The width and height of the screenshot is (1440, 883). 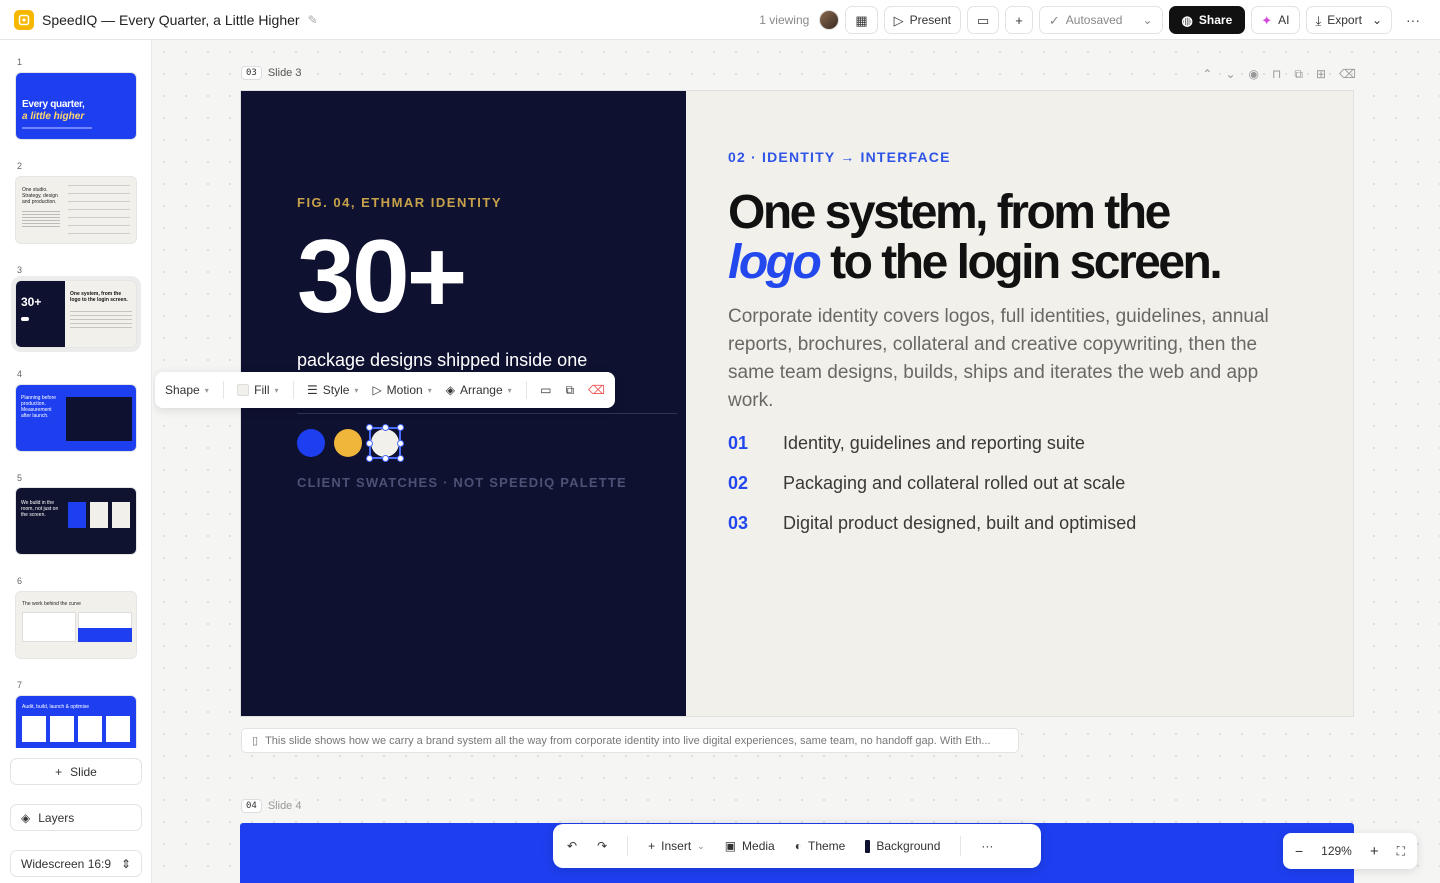 I want to click on selection-box, so click(x=385, y=443).